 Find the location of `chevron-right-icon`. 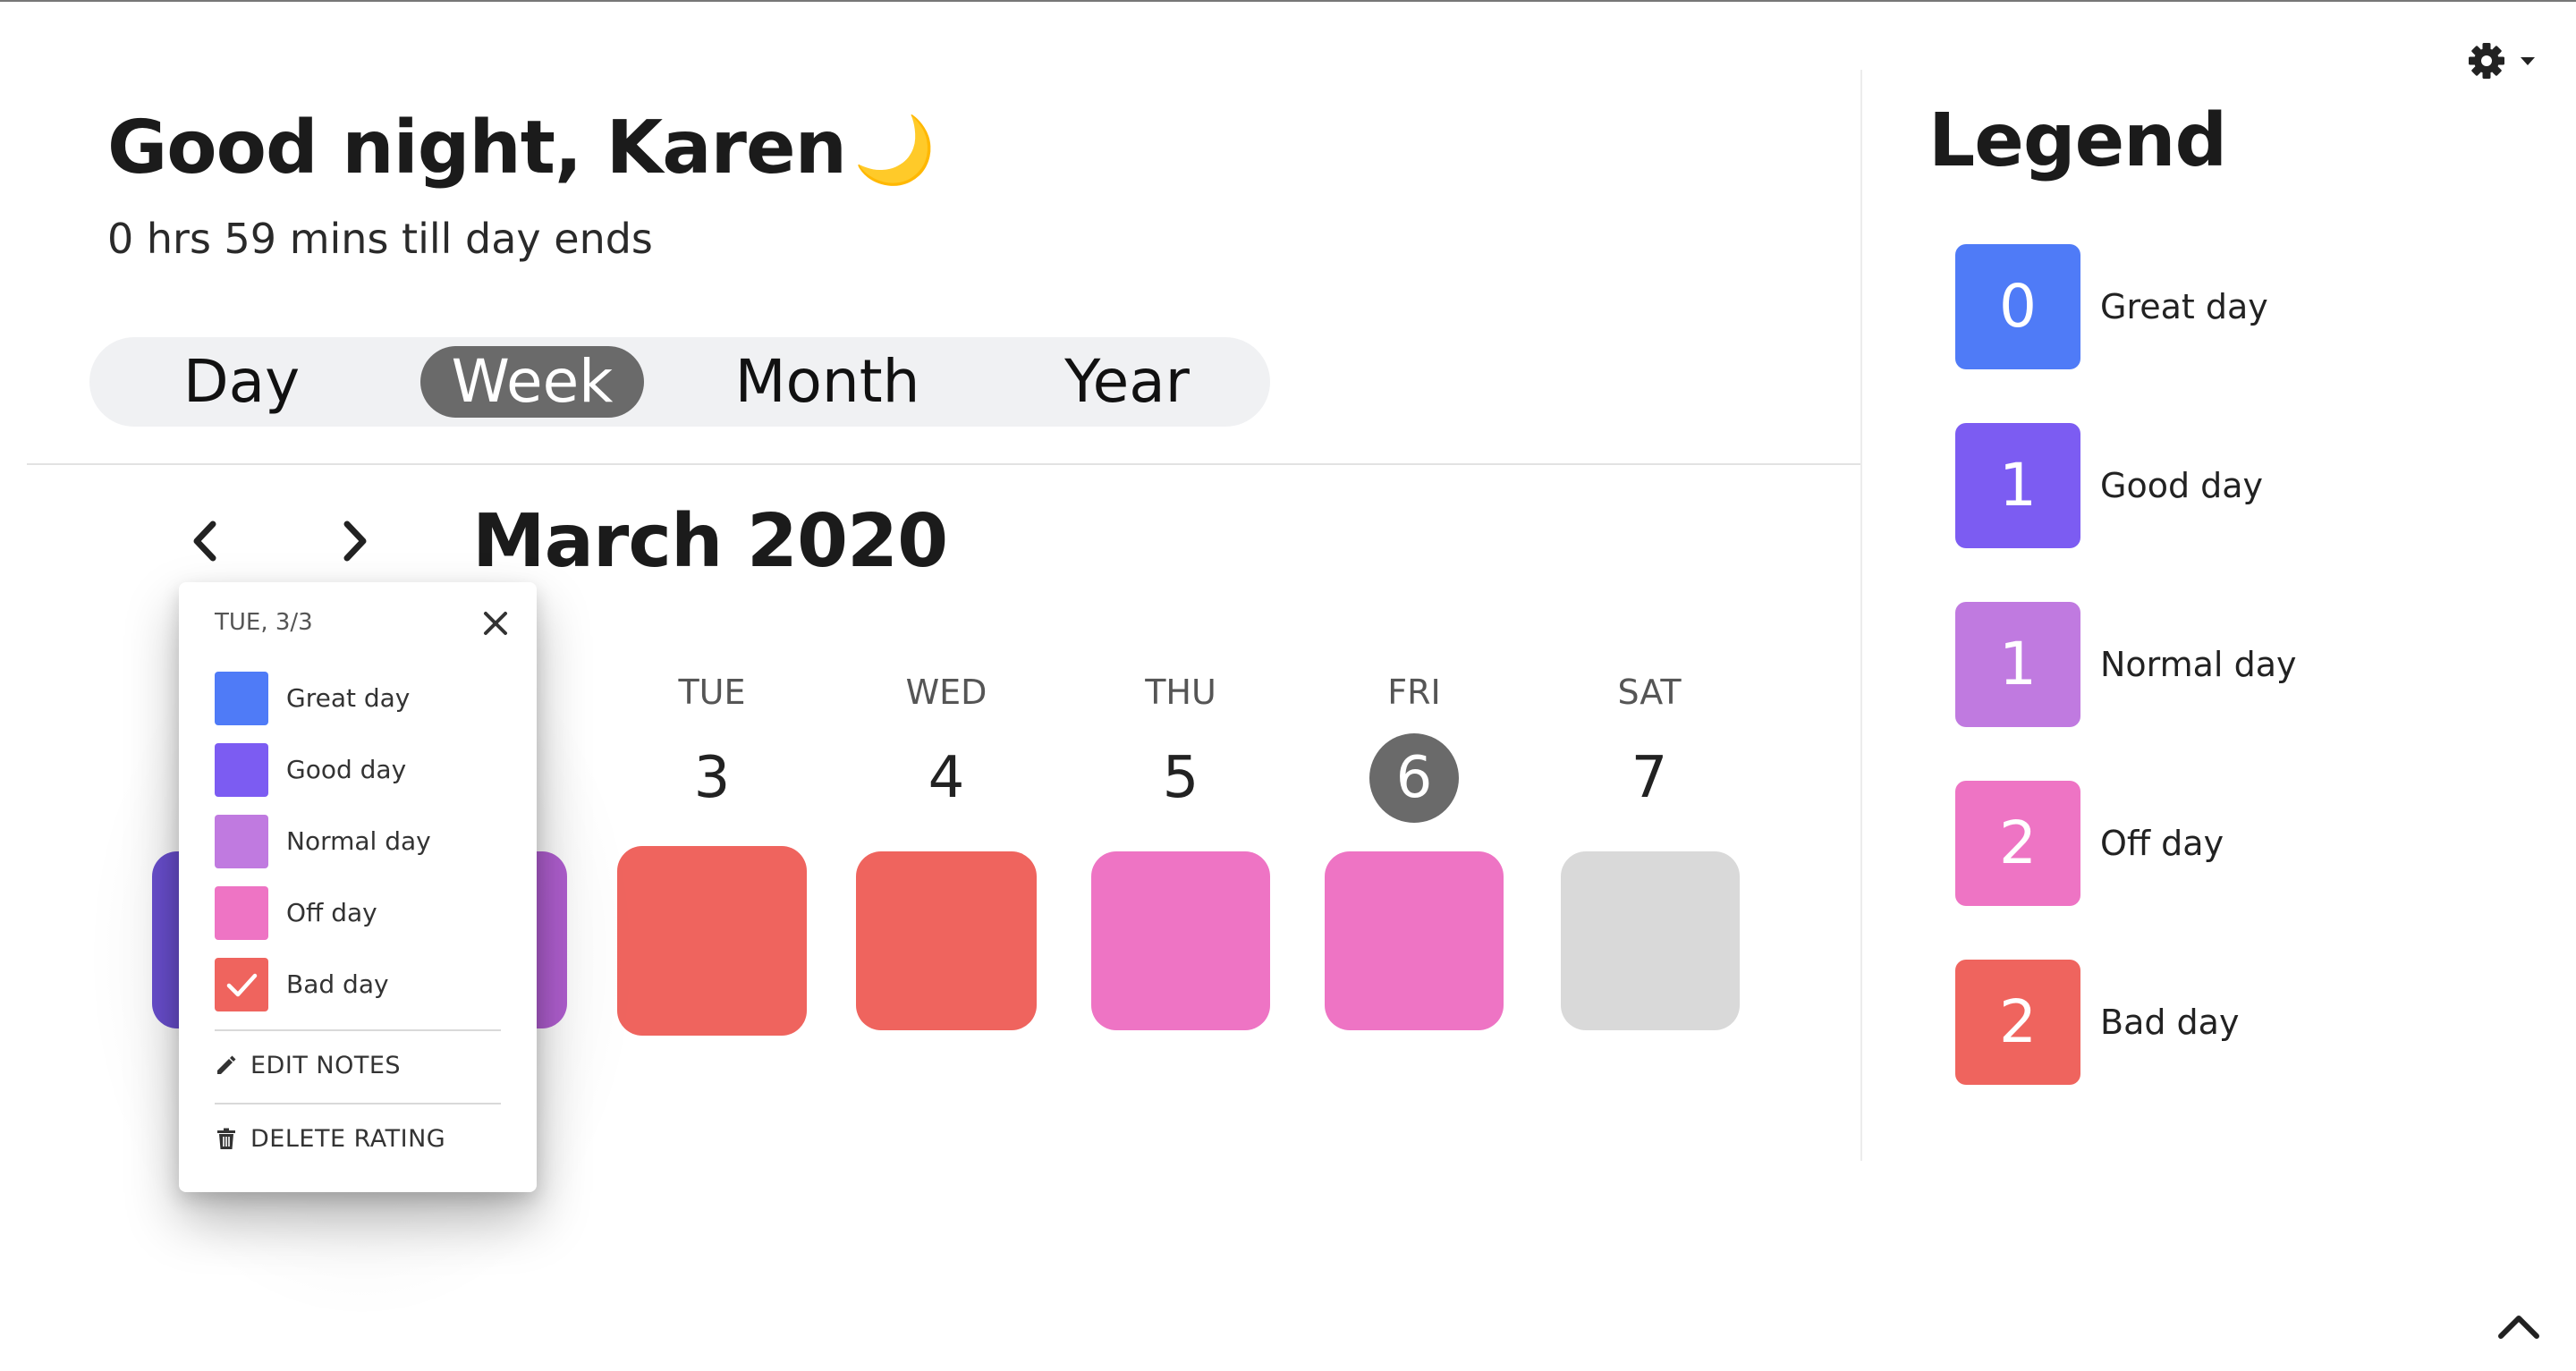

chevron-right-icon is located at coordinates (355, 541).